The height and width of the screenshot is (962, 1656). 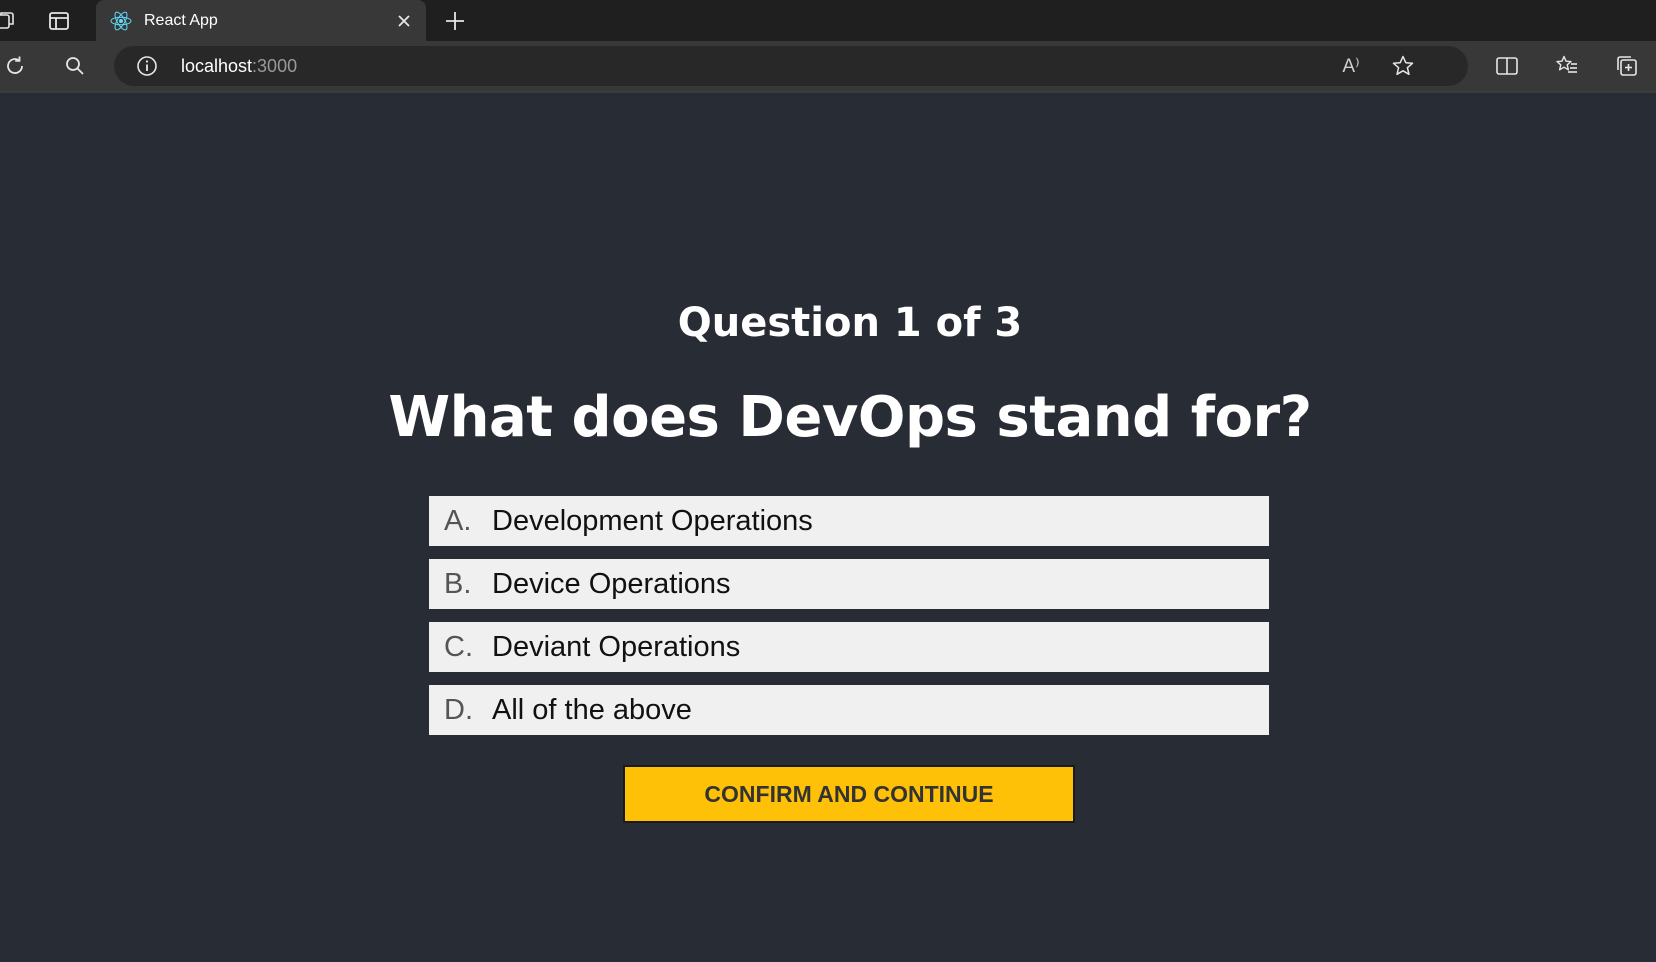 What do you see at coordinates (850, 323) in the screenshot?
I see `question-counter: Question 1 of 3` at bounding box center [850, 323].